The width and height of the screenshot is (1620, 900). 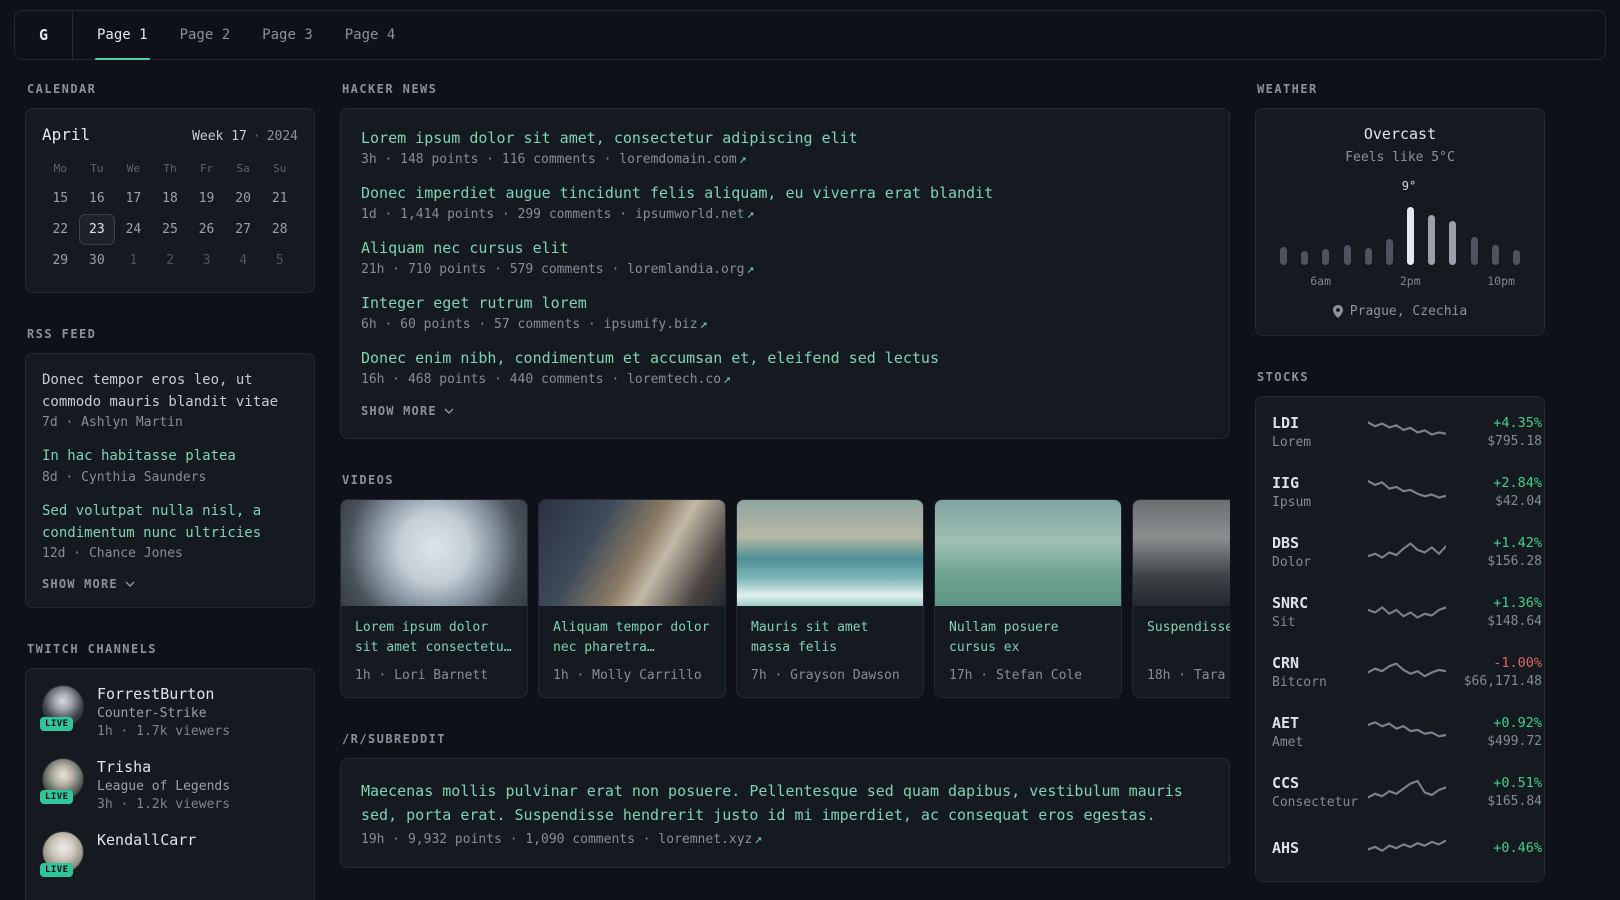 What do you see at coordinates (1286, 783) in the screenshot?
I see `stock-symbol: CCS` at bounding box center [1286, 783].